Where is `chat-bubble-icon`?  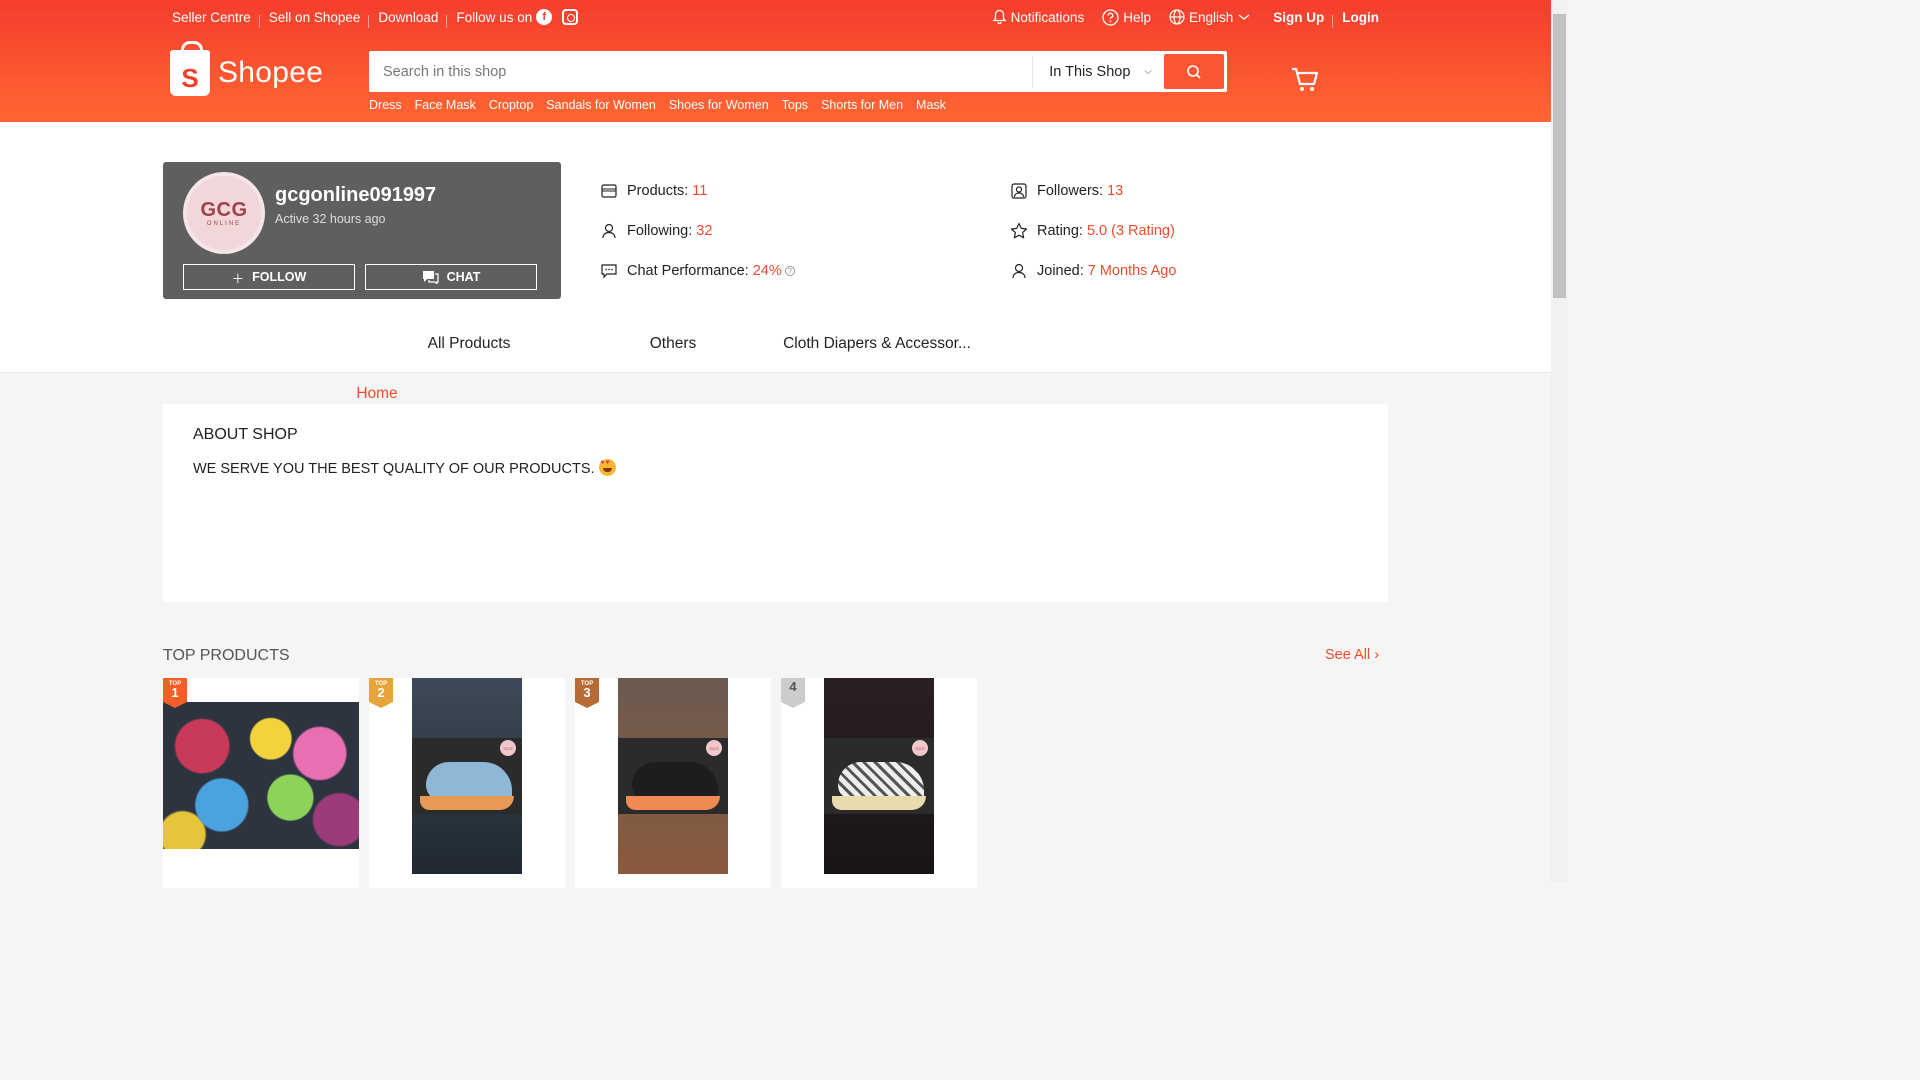
chat-bubble-icon is located at coordinates (609, 271).